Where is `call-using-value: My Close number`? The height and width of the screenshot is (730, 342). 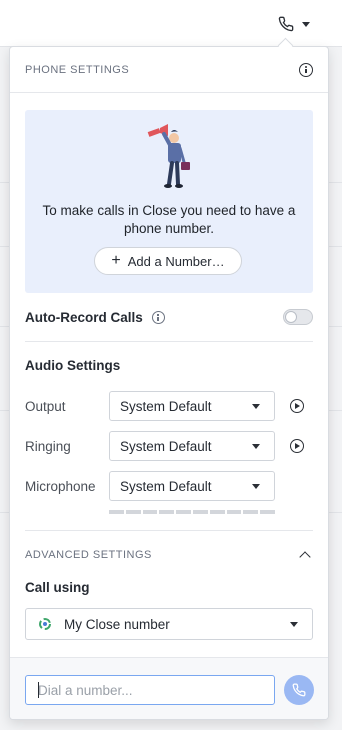
call-using-value: My Close number is located at coordinates (117, 624).